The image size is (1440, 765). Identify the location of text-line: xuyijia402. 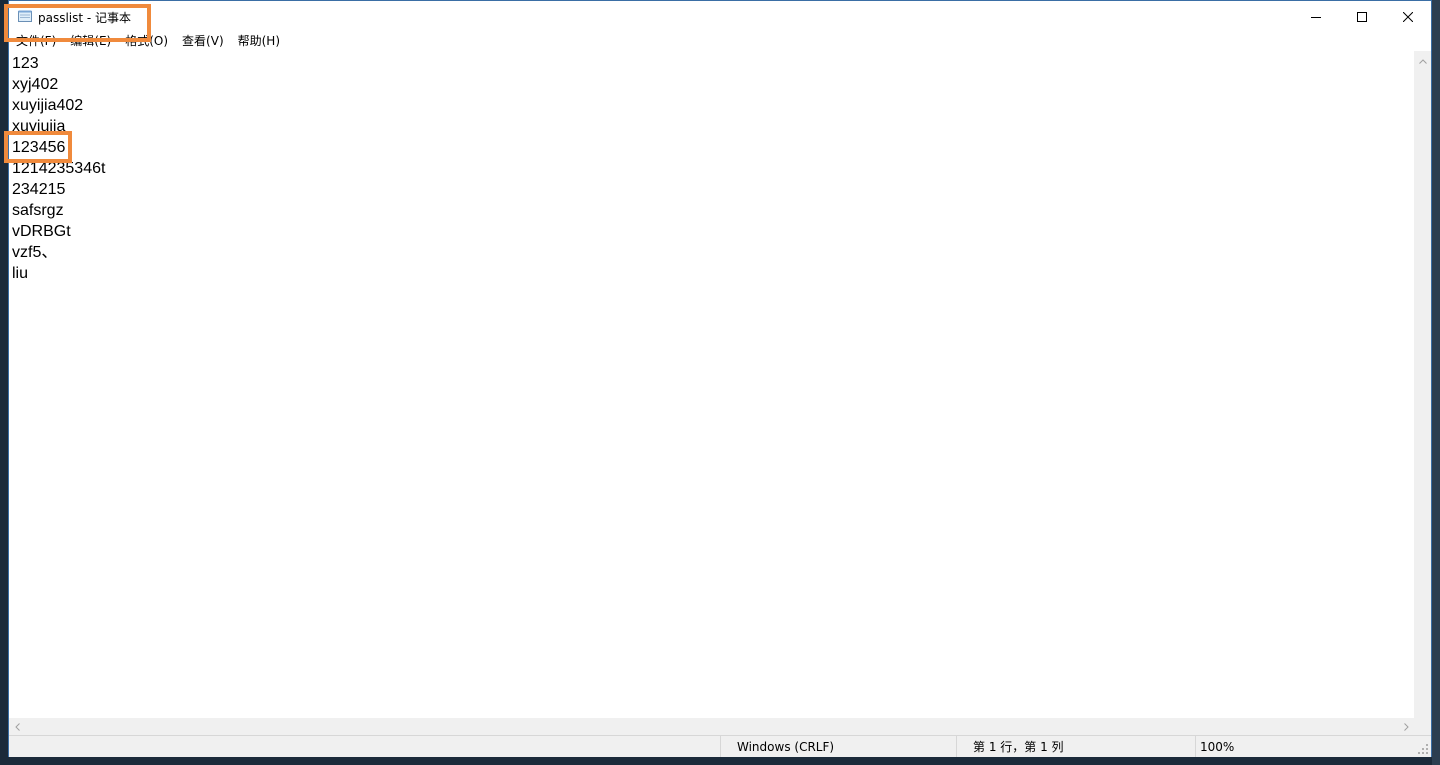
(48, 105).